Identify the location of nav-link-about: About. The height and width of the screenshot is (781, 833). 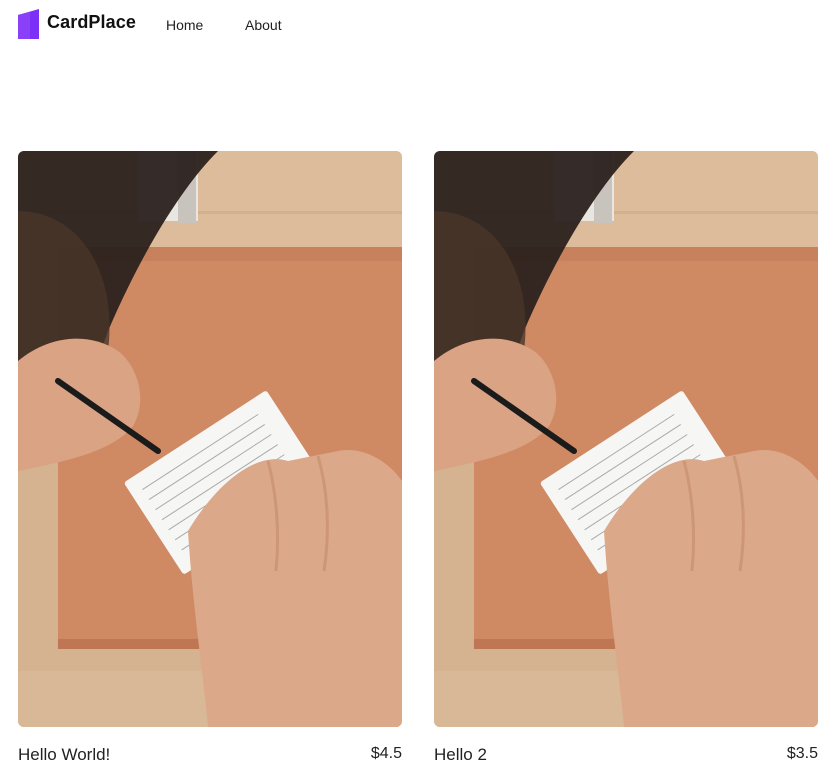
(263, 25).